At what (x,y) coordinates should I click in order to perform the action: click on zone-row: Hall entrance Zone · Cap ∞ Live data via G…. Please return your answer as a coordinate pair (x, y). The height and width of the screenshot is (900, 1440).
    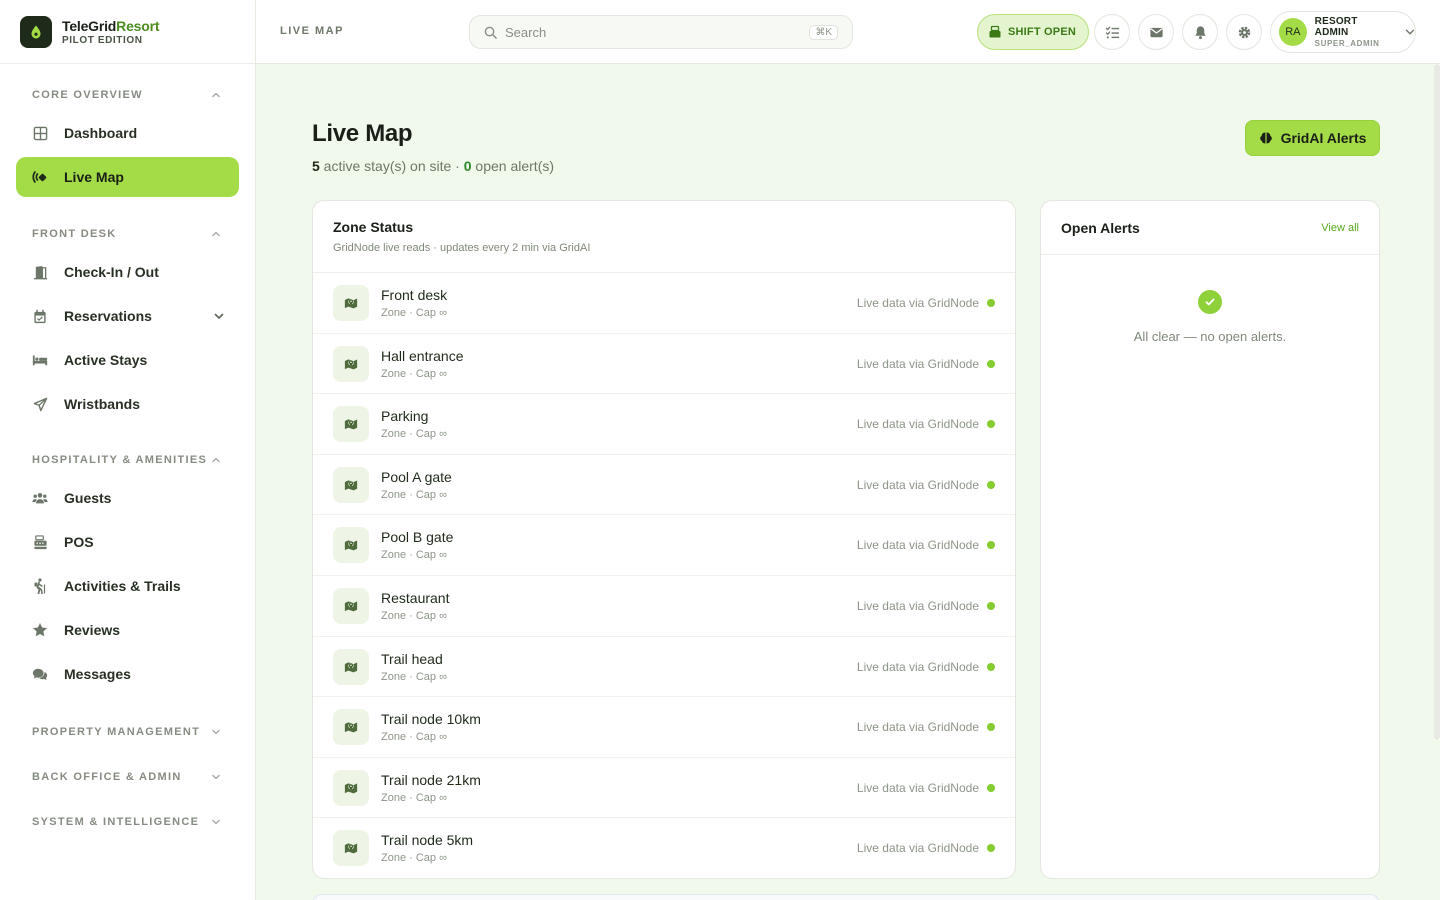
    Looking at the image, I should click on (664, 364).